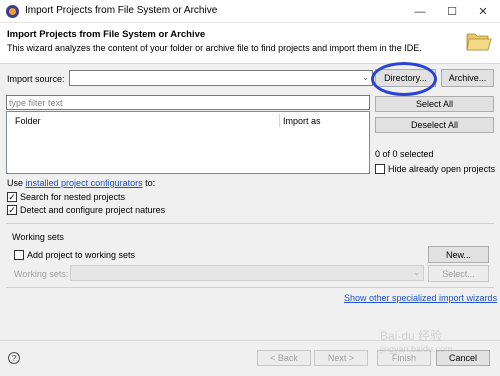 This screenshot has width=500, height=376. What do you see at coordinates (73, 197) in the screenshot?
I see `nested-projects-label: Search for nested projects` at bounding box center [73, 197].